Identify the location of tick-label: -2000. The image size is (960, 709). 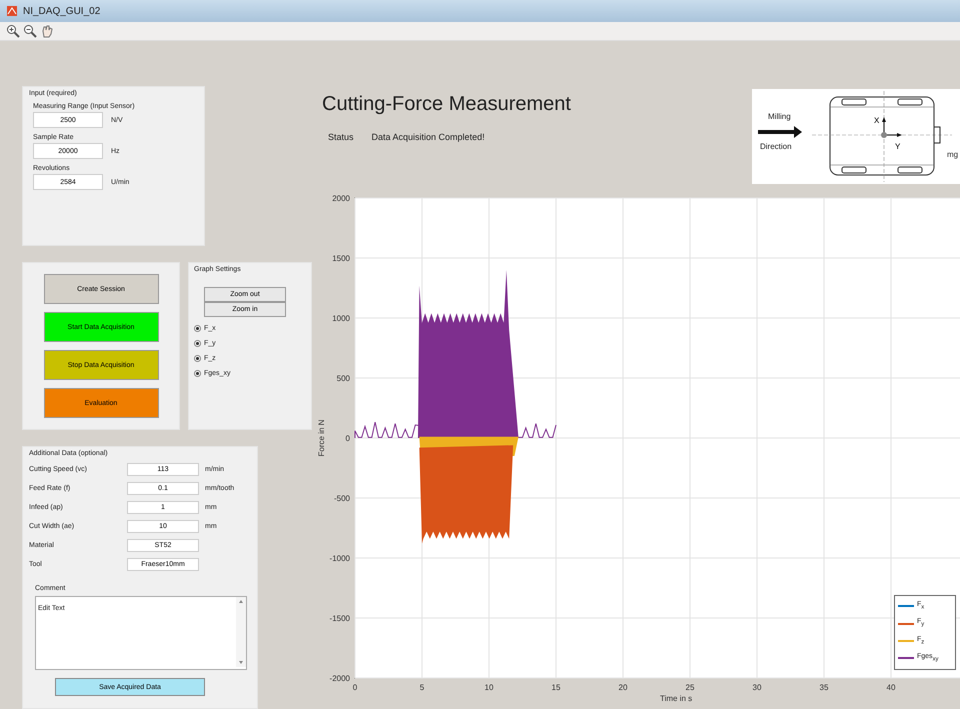
(340, 678).